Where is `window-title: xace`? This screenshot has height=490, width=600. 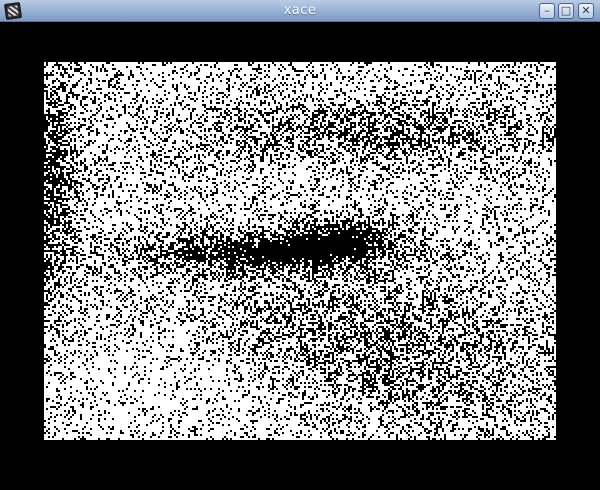
window-title: xace is located at coordinates (300, 10).